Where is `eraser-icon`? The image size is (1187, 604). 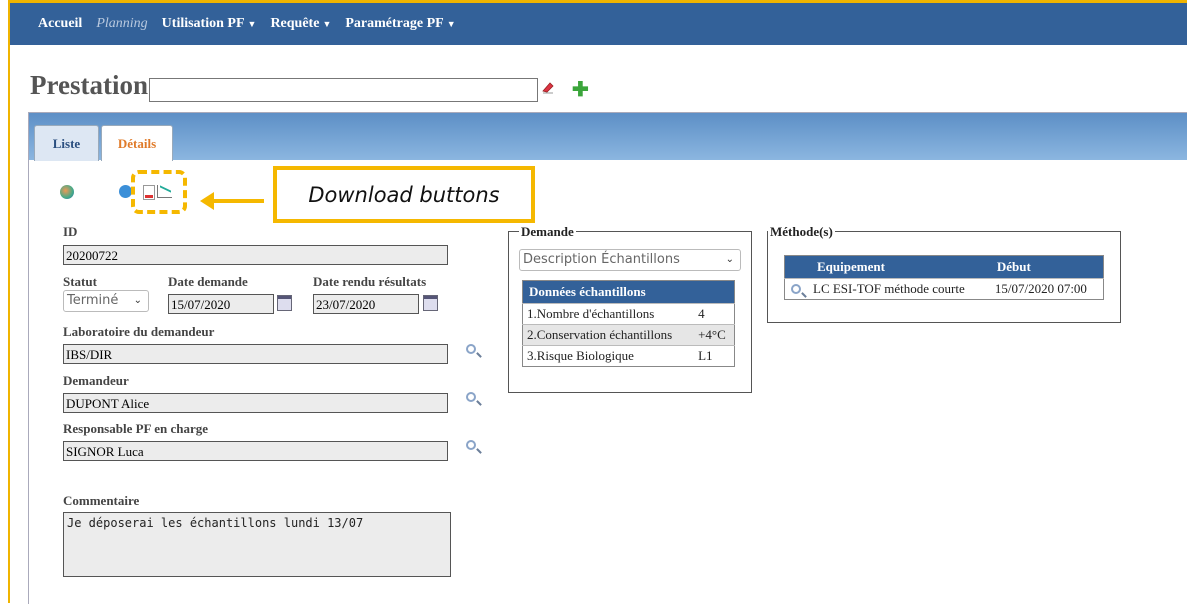
eraser-icon is located at coordinates (548, 87).